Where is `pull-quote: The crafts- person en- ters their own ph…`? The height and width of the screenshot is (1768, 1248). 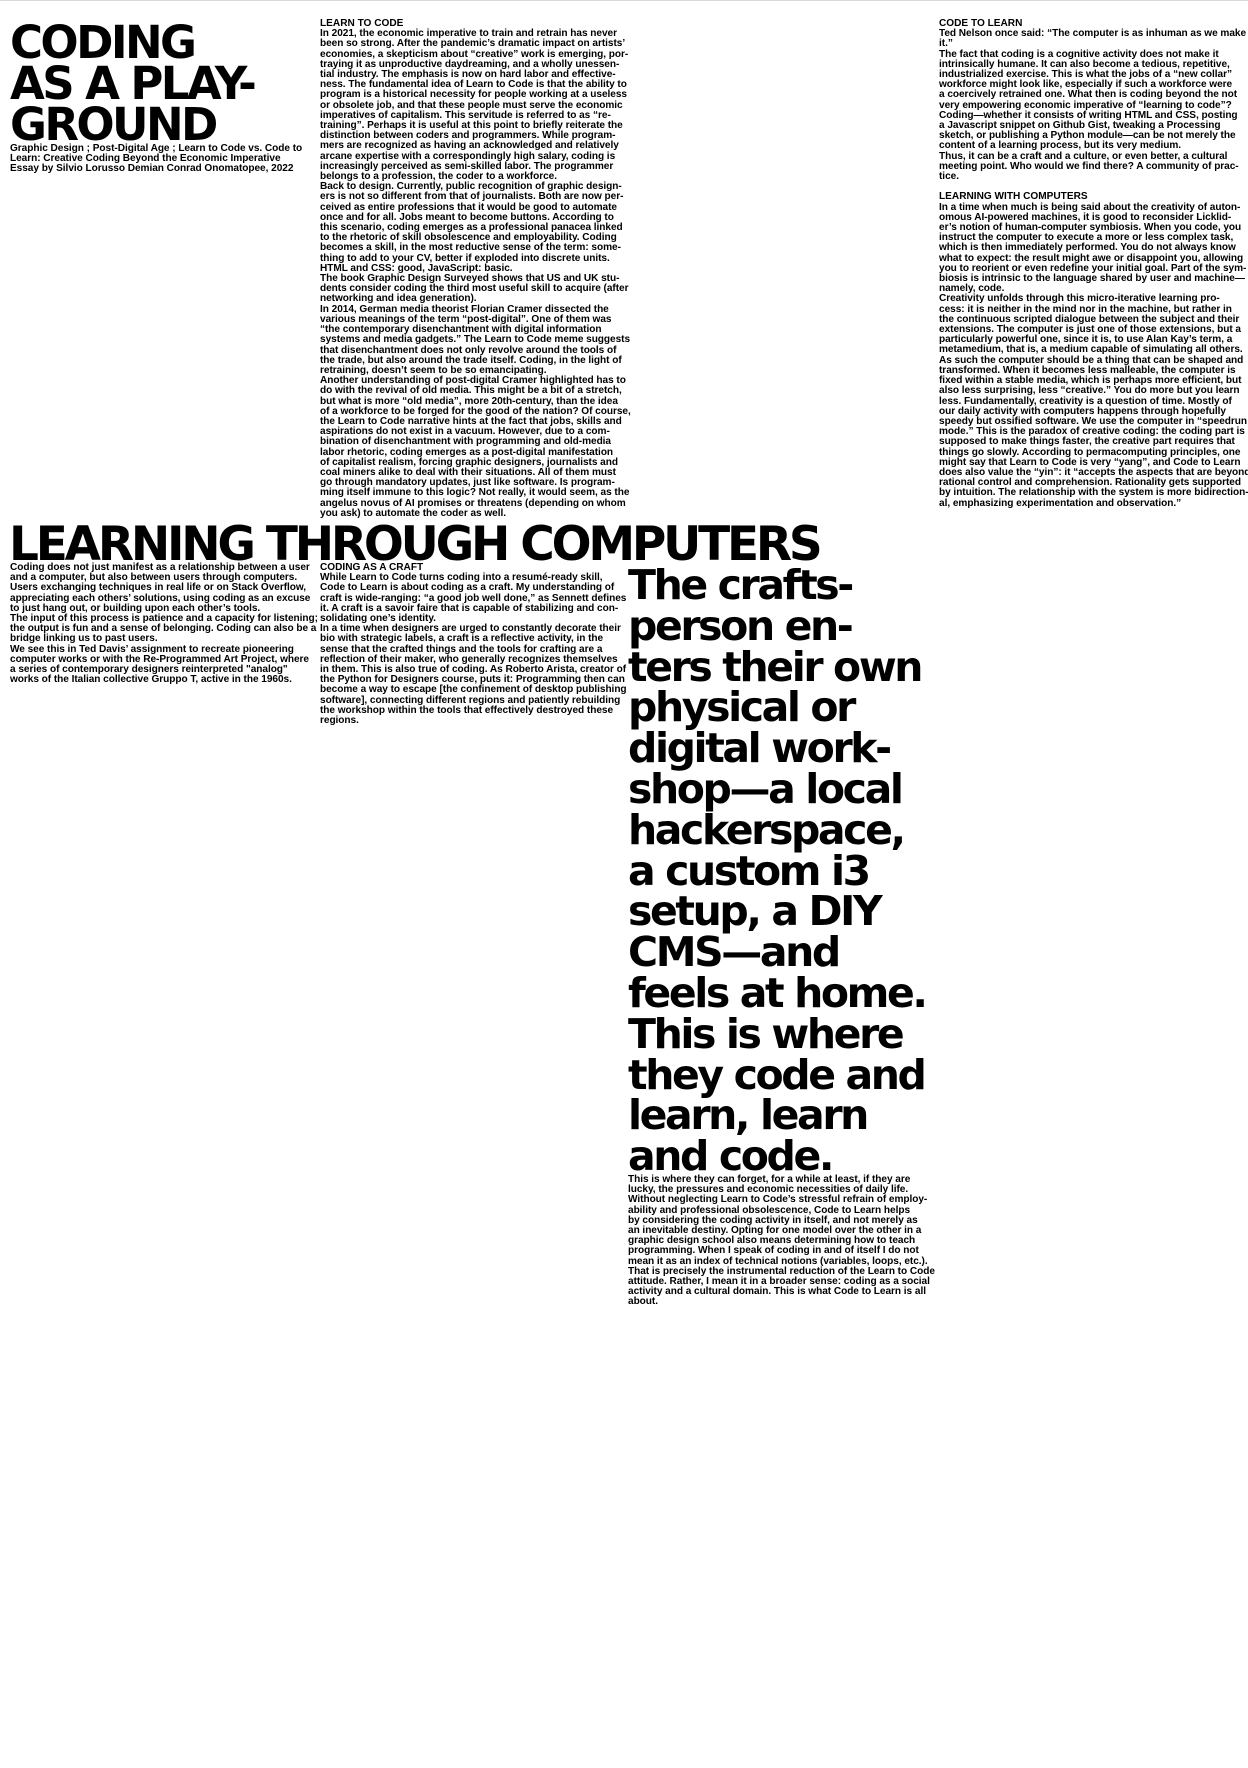 pull-quote: The crafts- person en- ters their own ph… is located at coordinates (778, 871).